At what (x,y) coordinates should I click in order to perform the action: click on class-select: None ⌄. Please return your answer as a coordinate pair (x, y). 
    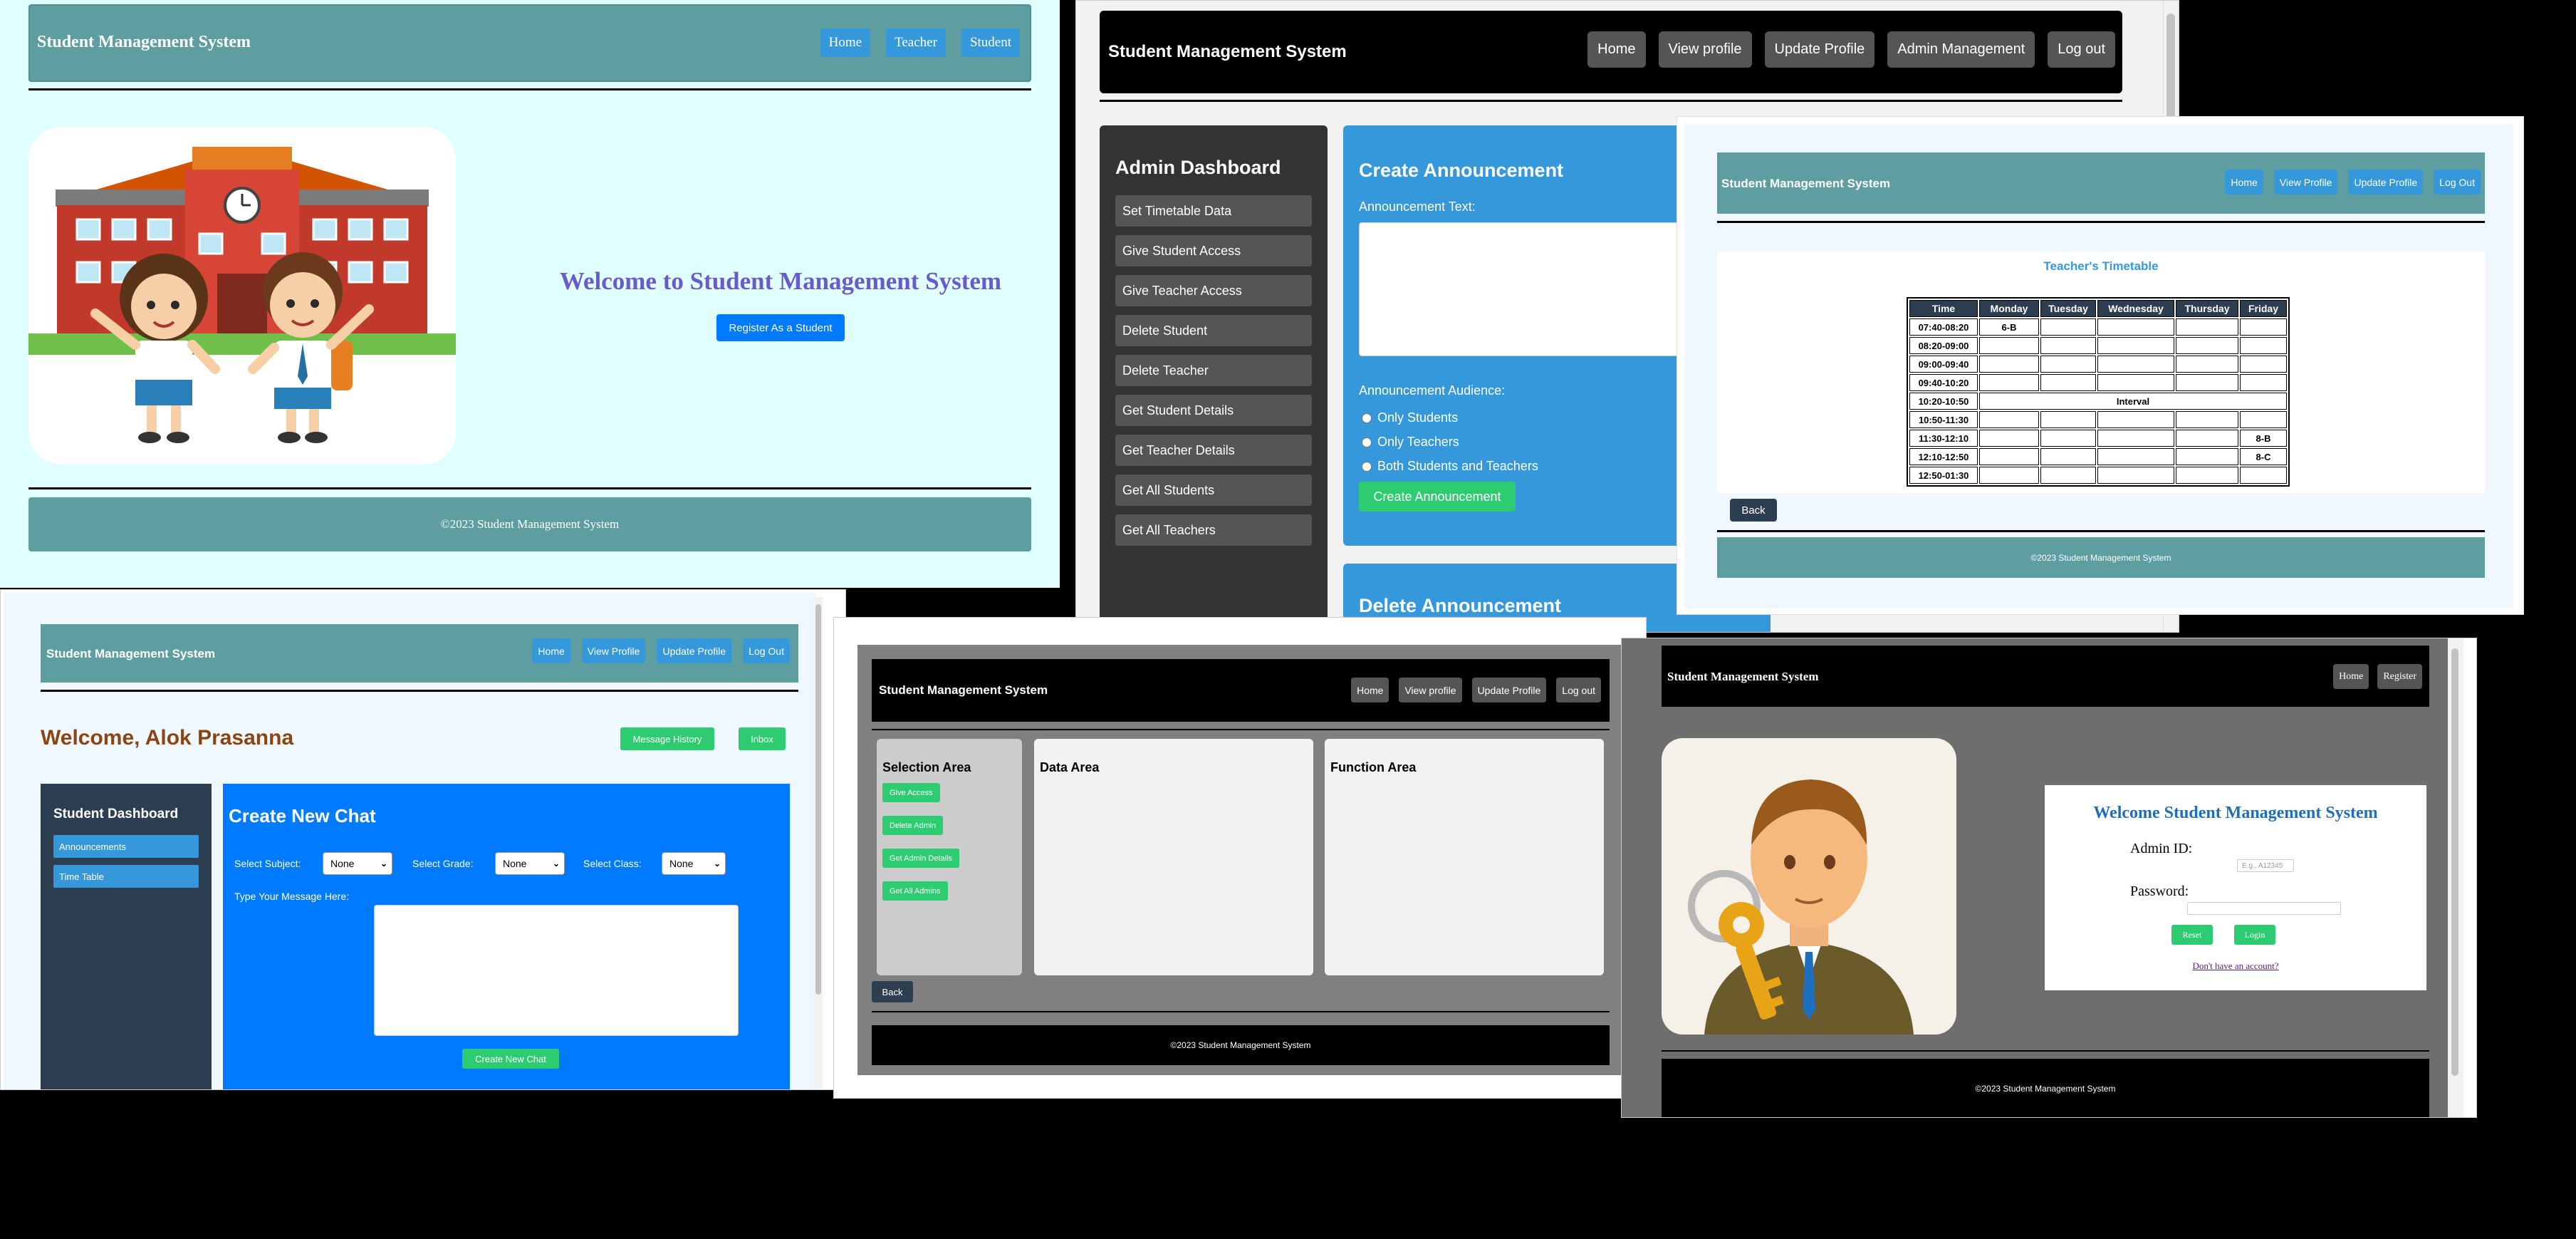
    Looking at the image, I should click on (694, 863).